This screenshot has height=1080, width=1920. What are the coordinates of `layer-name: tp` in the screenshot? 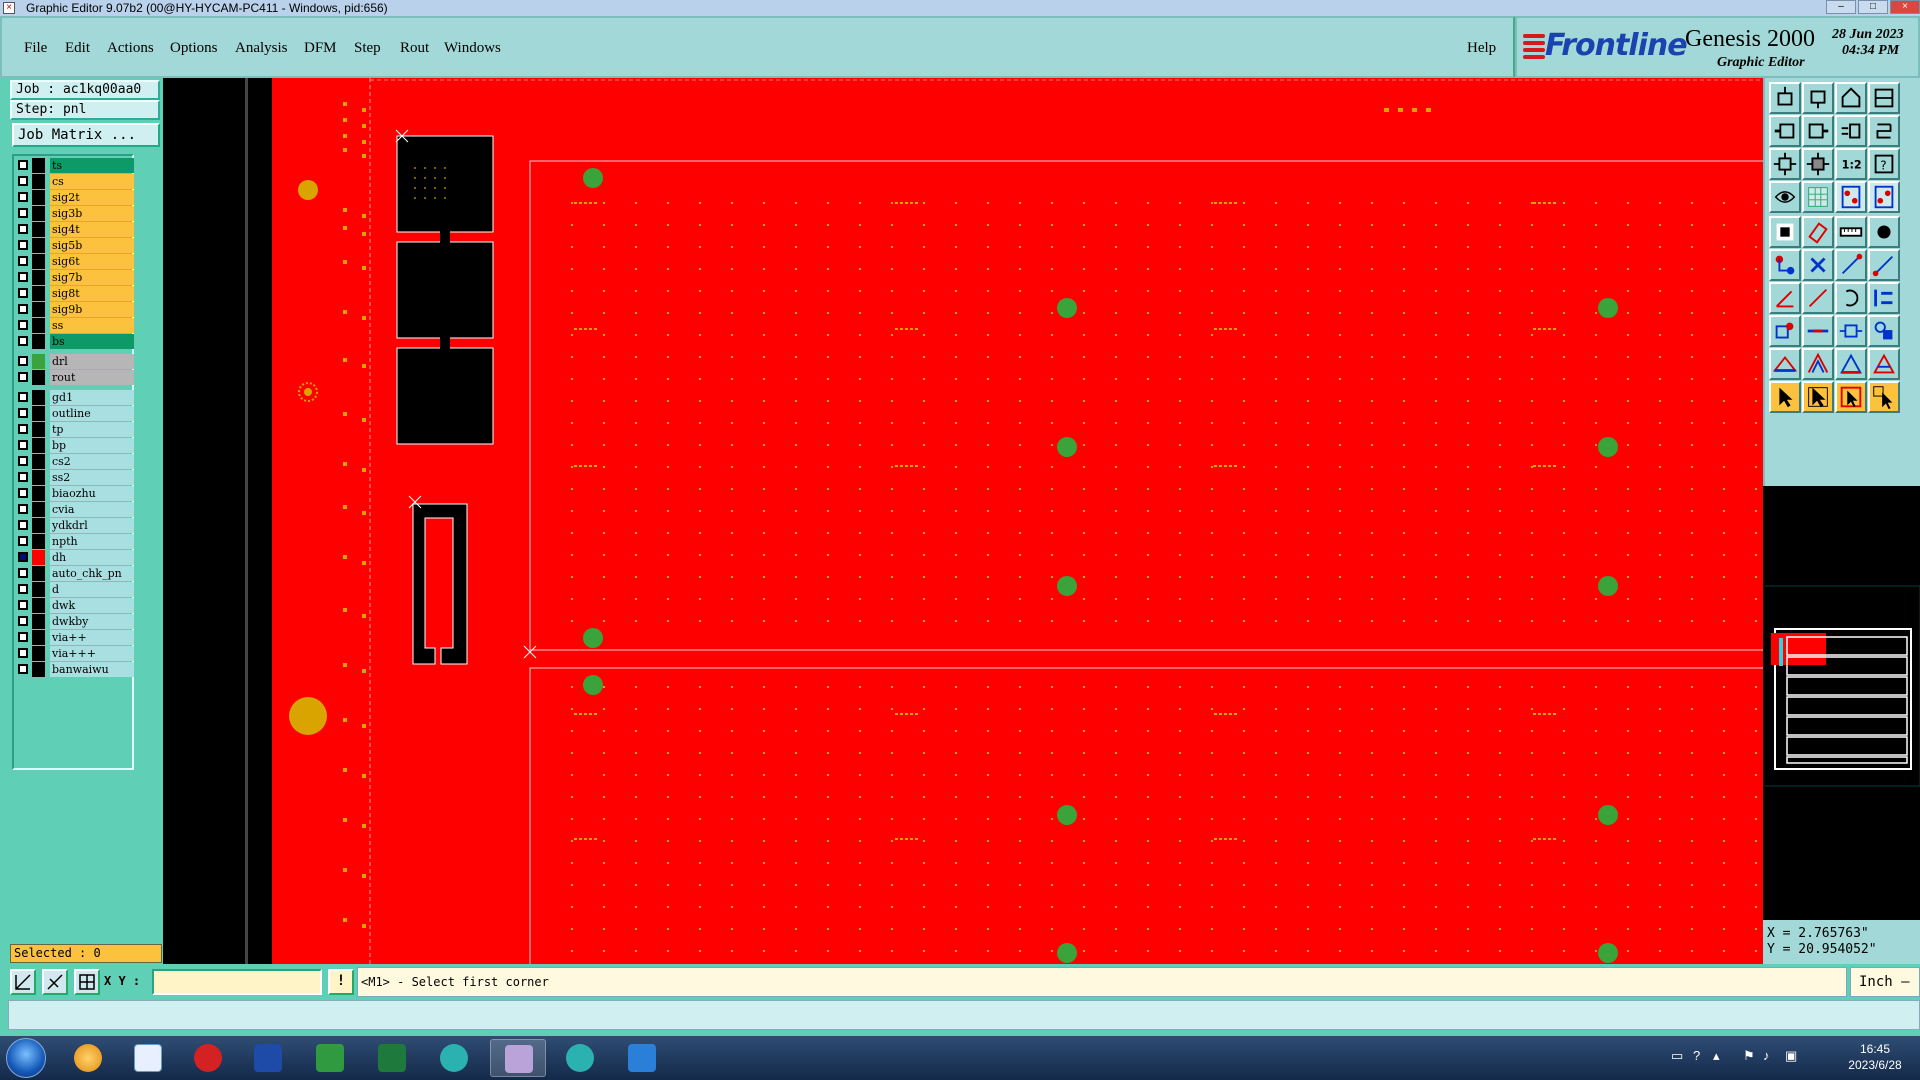 It's located at (92, 429).